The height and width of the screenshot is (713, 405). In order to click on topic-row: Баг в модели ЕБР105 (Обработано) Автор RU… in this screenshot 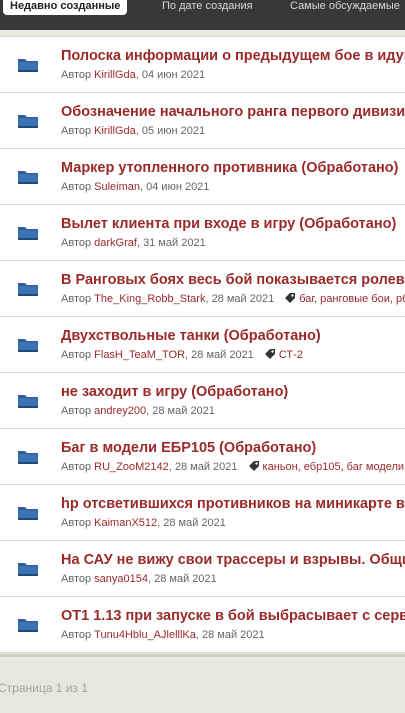, I will do `click(202, 457)`.